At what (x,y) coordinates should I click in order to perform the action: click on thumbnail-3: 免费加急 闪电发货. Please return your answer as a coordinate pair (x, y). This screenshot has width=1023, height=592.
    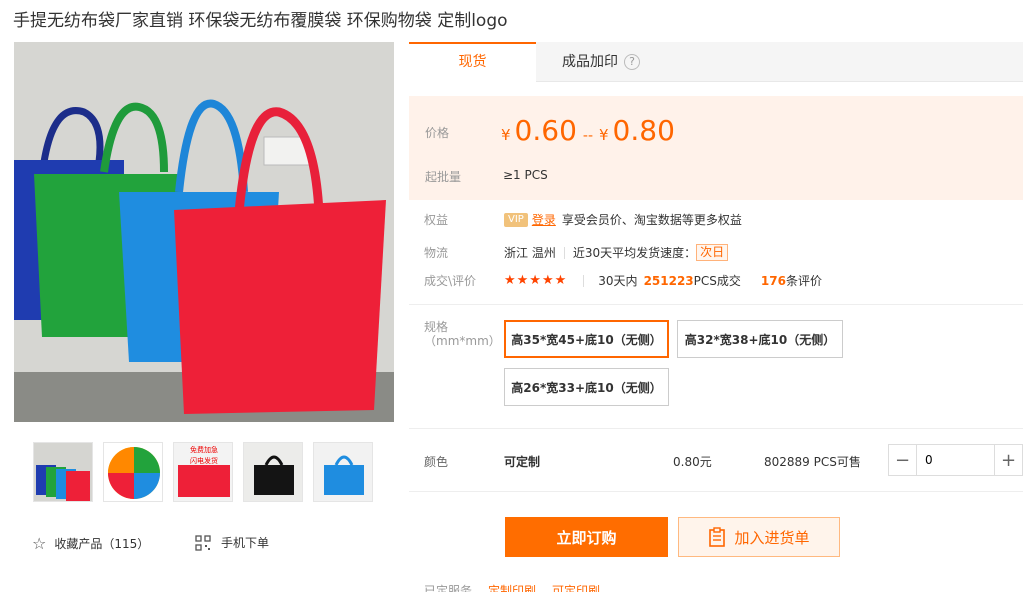
    Looking at the image, I should click on (203, 472).